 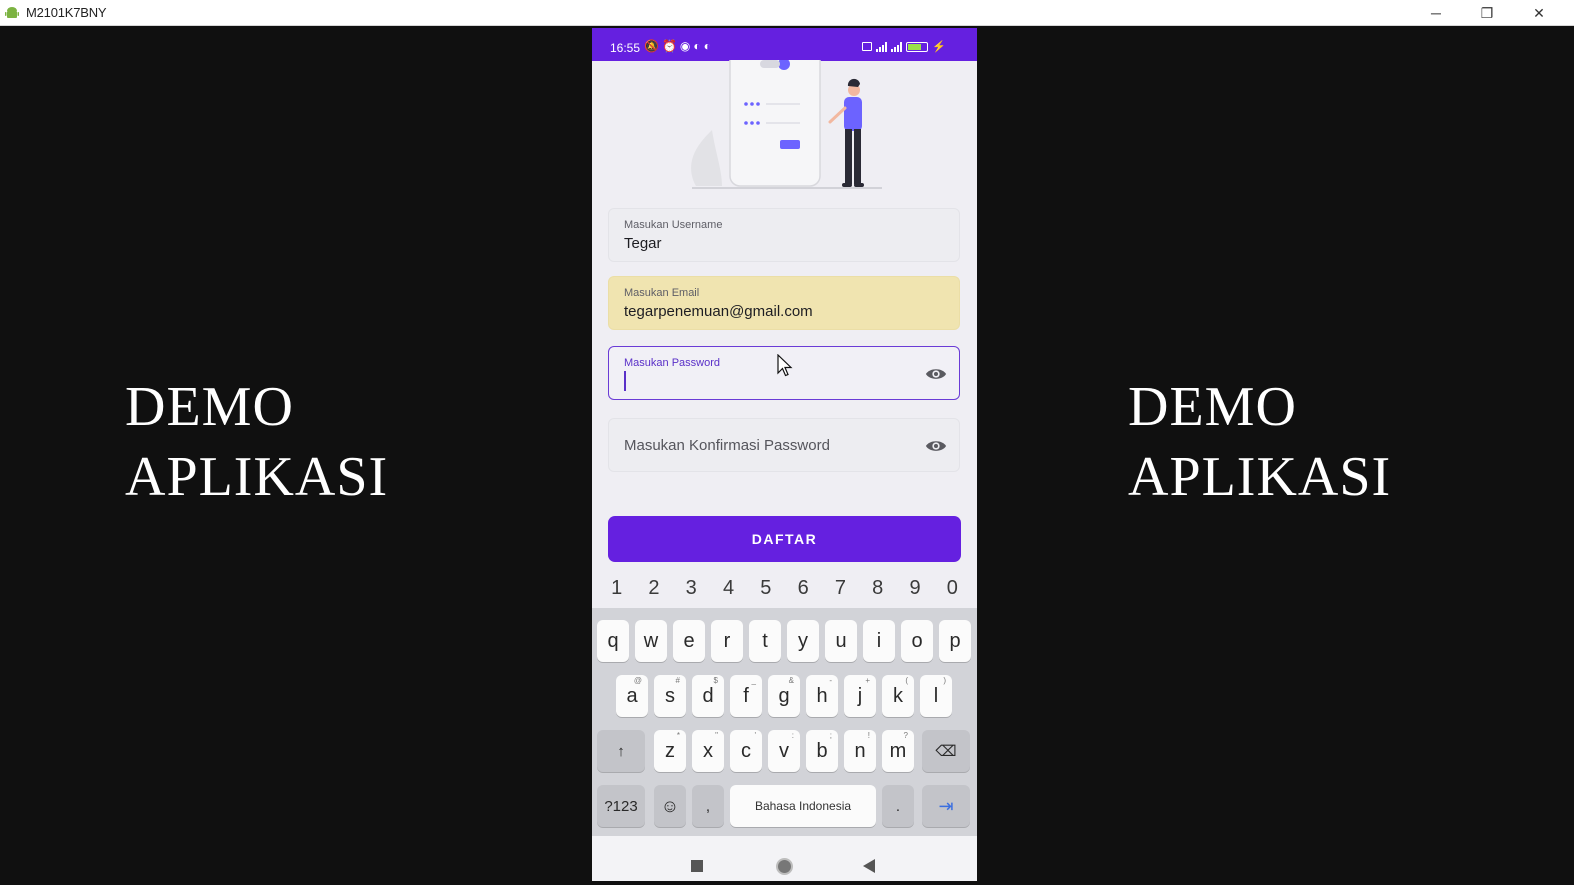 I want to click on key-a-label: a, so click(x=632, y=695).